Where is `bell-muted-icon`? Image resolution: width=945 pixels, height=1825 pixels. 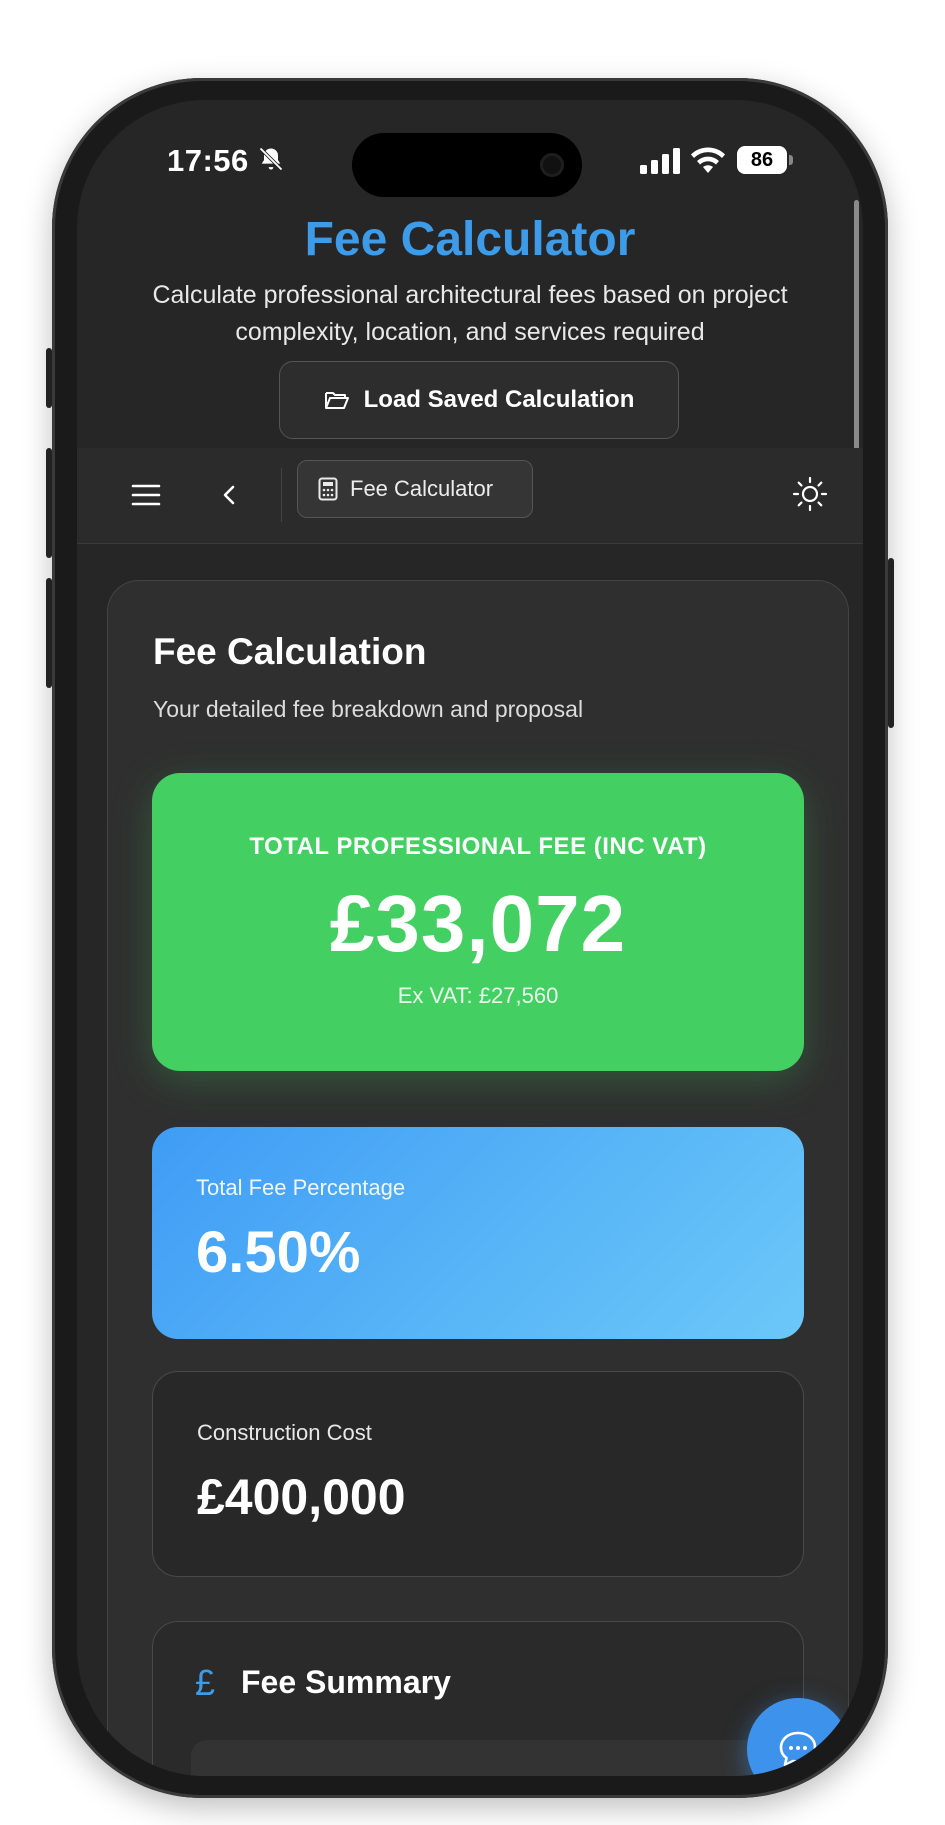
bell-muted-icon is located at coordinates (271, 159).